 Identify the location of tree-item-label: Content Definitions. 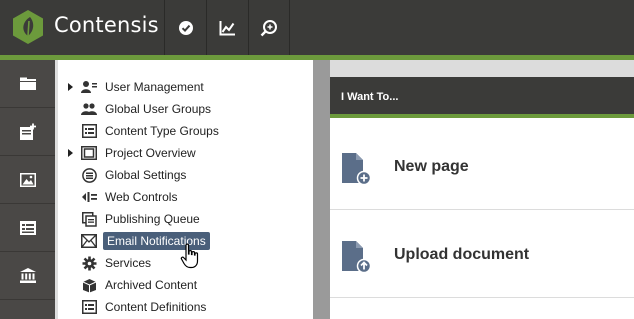
(156, 307).